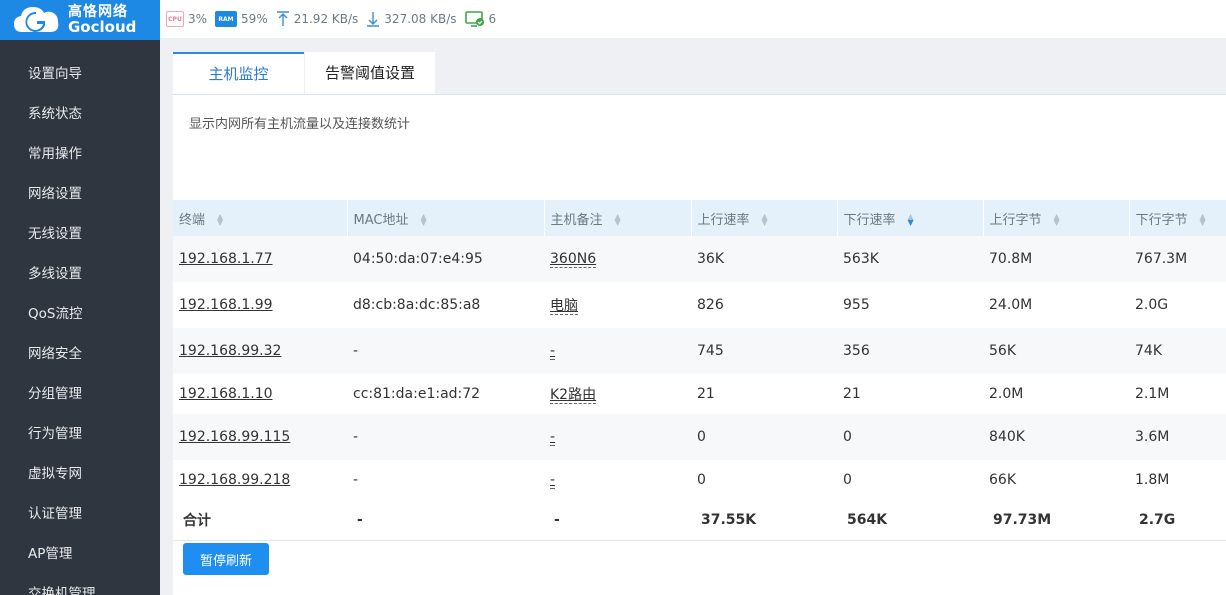 Image resolution: width=1226 pixels, height=595 pixels. What do you see at coordinates (80, 474) in the screenshot?
I see `sidebar-item-vpn: 虚拟专网` at bounding box center [80, 474].